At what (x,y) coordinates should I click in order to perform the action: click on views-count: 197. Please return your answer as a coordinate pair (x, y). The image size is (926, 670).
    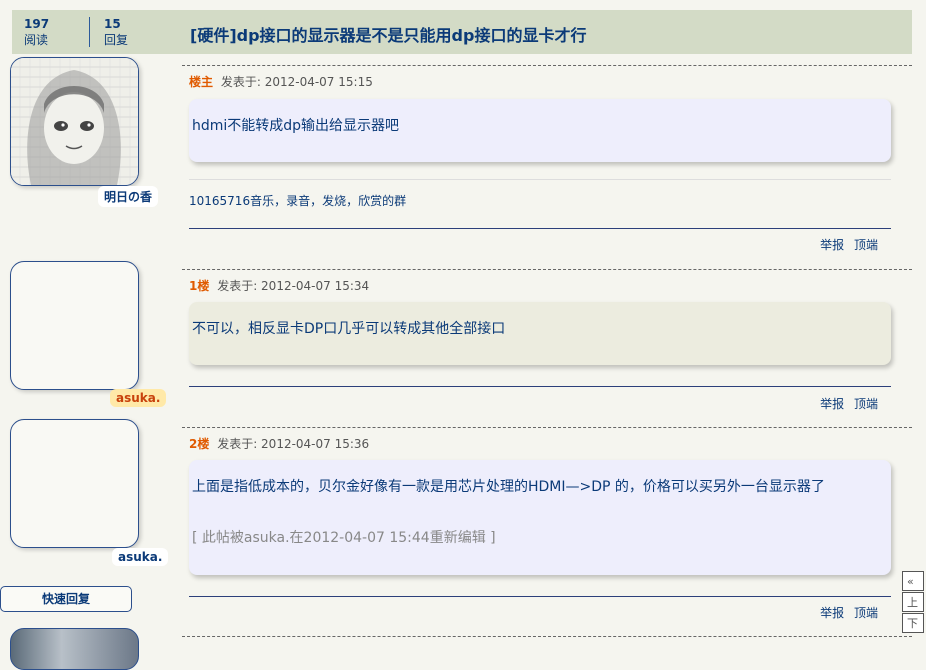
    Looking at the image, I should click on (37, 24).